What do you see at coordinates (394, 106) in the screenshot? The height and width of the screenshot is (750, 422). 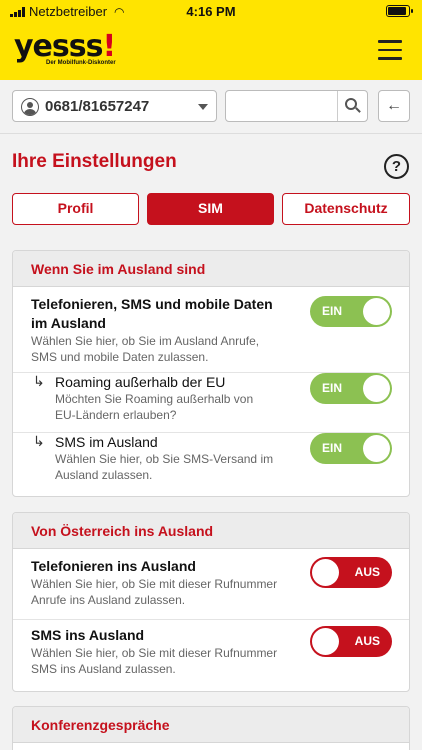 I see `back-button: ←` at bounding box center [394, 106].